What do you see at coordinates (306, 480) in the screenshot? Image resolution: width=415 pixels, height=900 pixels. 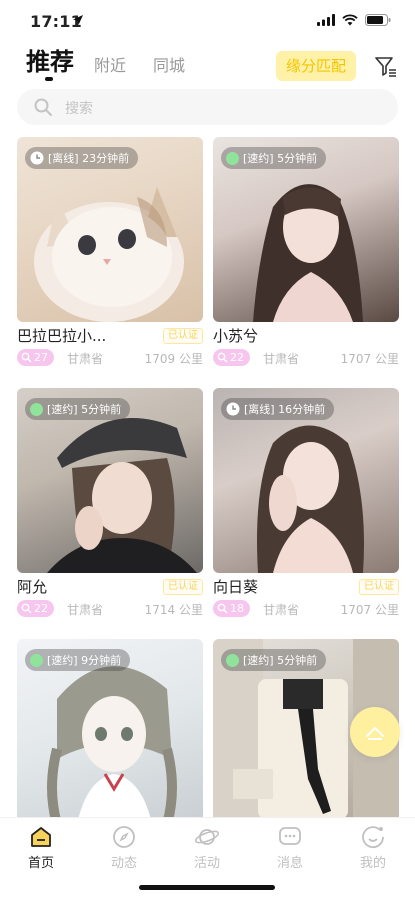 I see `profile-photo: [离线] 16分钟前` at bounding box center [306, 480].